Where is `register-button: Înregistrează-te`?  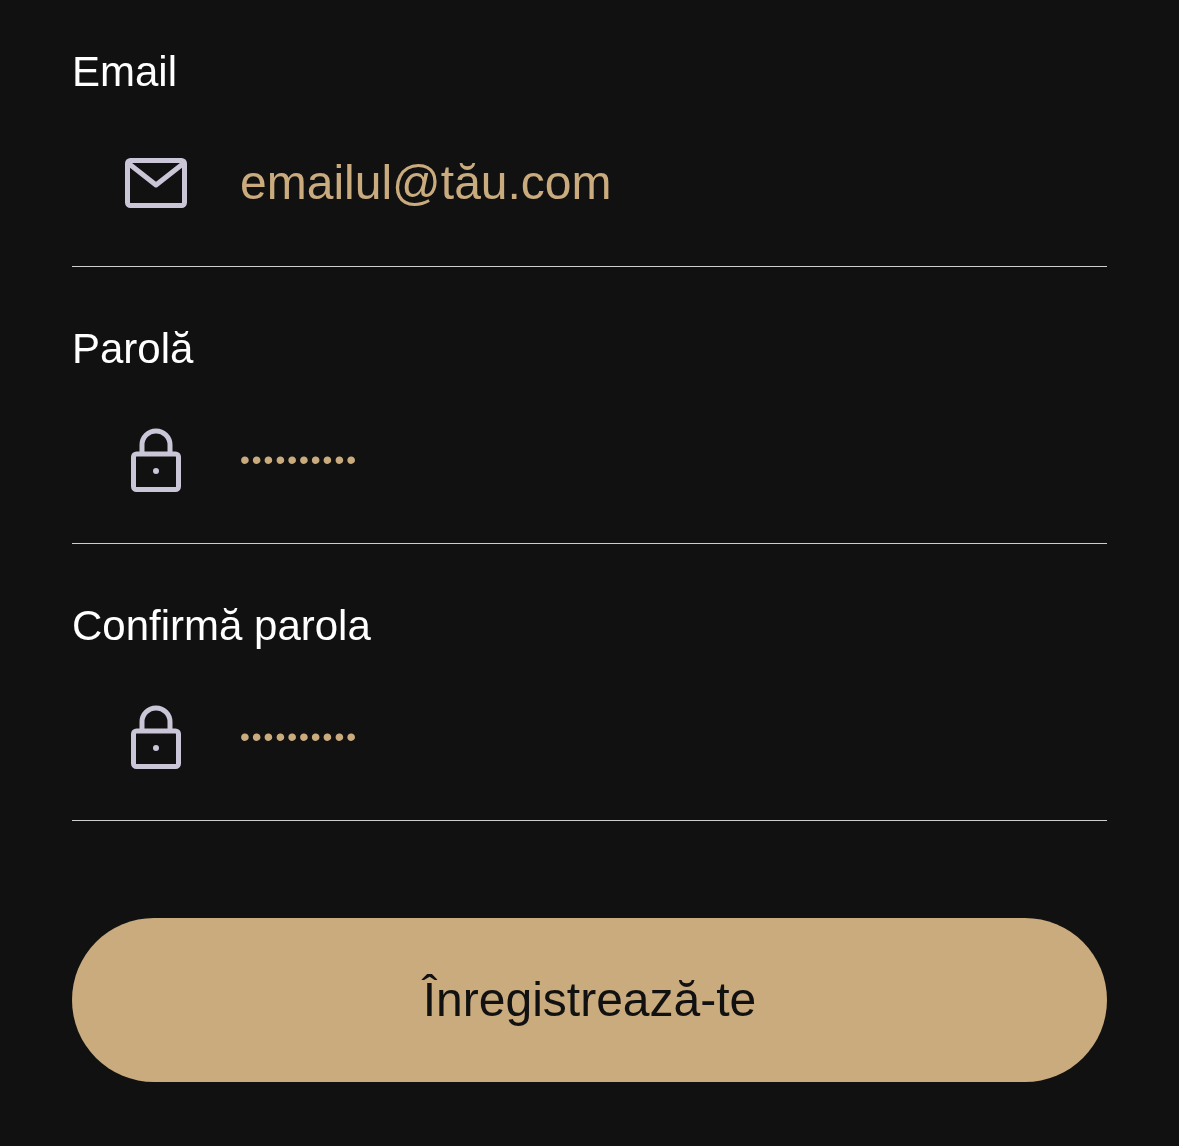
register-button: Înregistrează-te is located at coordinates (589, 1000).